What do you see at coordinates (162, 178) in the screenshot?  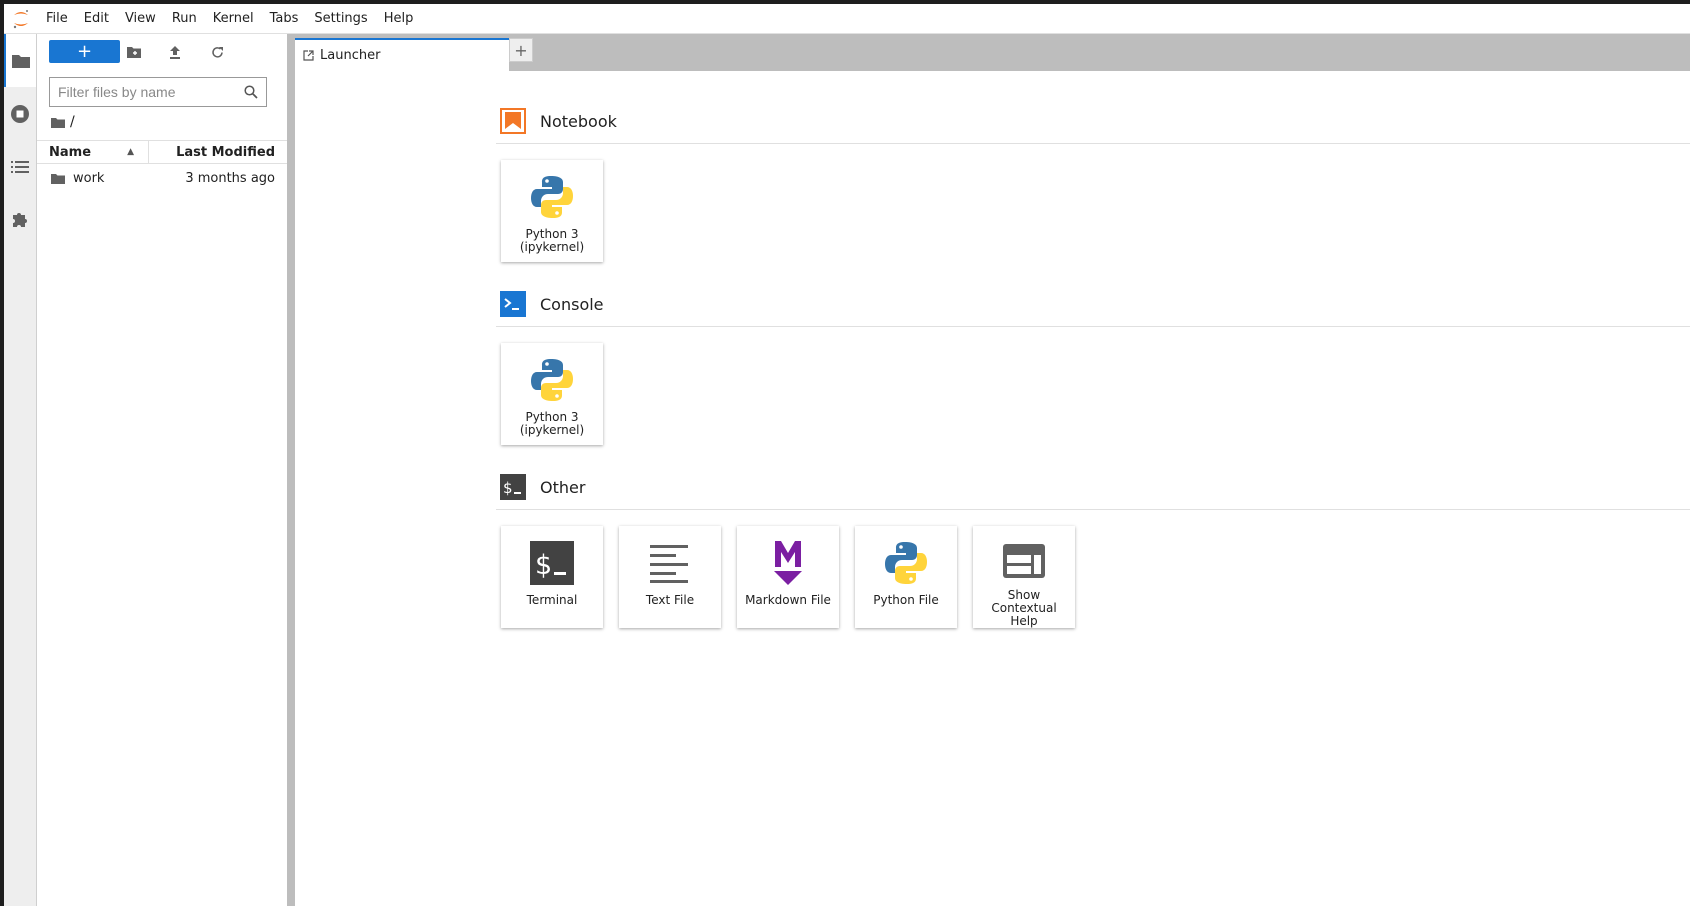 I see `file-row: work 3 months ago` at bounding box center [162, 178].